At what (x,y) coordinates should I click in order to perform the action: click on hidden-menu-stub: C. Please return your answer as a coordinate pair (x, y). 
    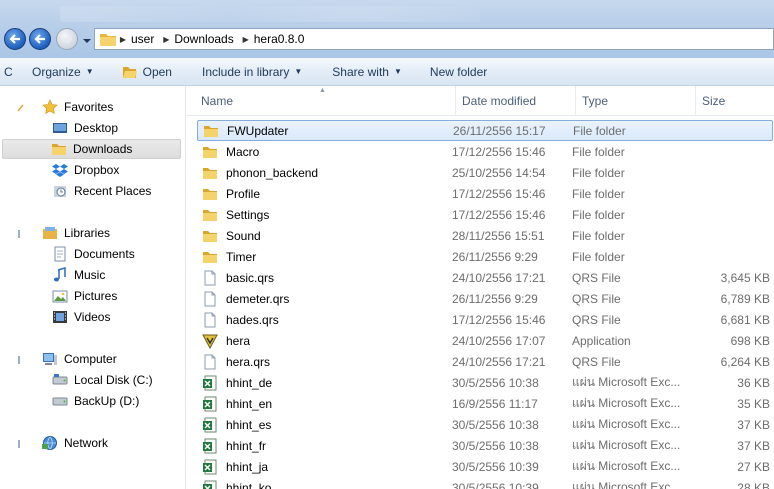
    Looking at the image, I should click on (12, 72).